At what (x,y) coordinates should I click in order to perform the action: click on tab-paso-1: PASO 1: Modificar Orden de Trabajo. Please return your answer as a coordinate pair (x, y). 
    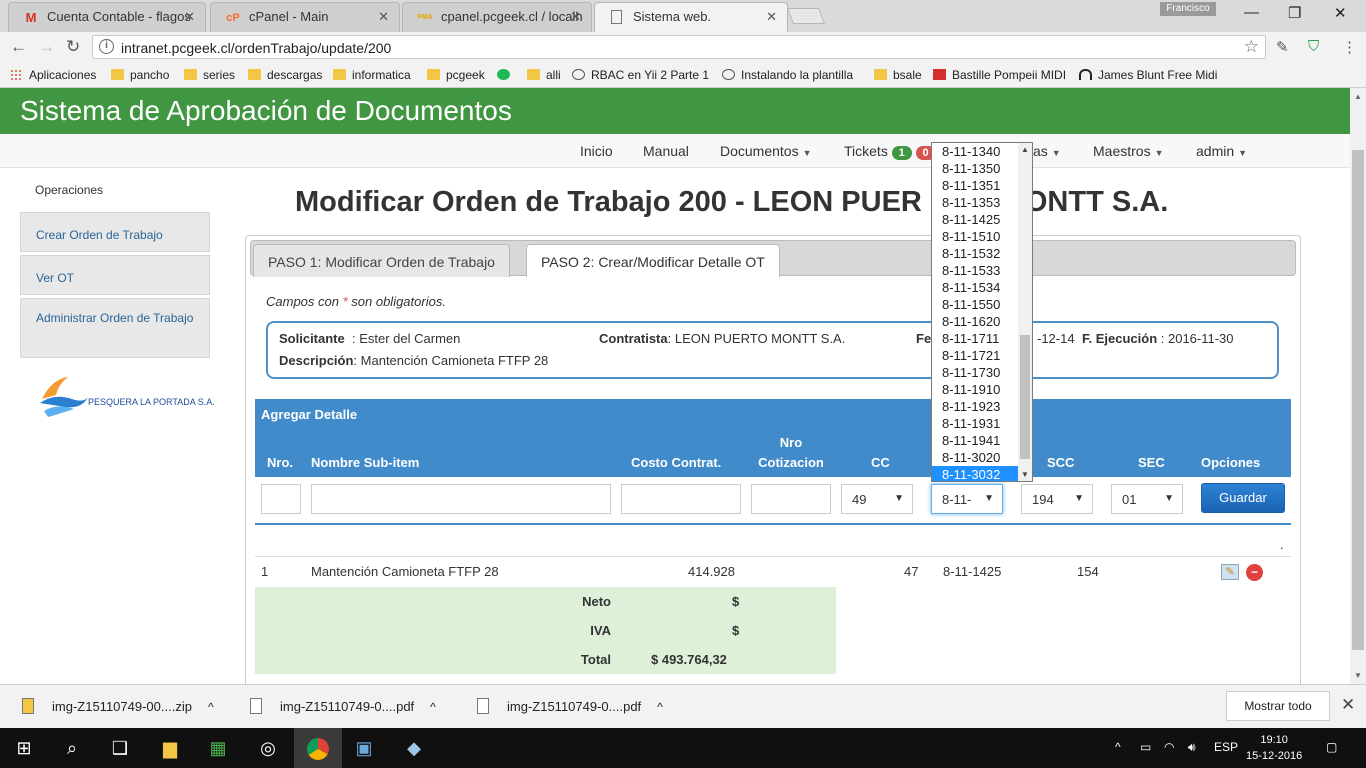
    Looking at the image, I should click on (381, 260).